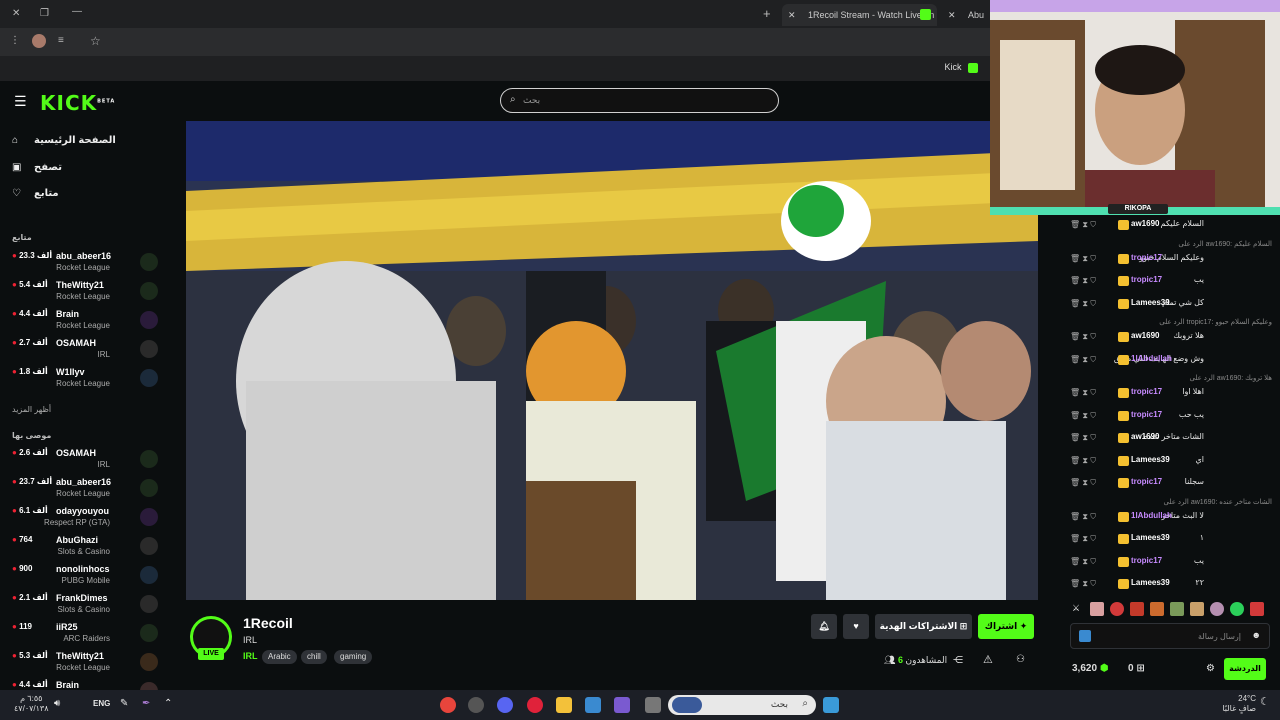 The width and height of the screenshot is (1280, 720). Describe the element at coordinates (1006, 626) in the screenshot. I see `subscribe-button: اشتراك ✦` at that location.